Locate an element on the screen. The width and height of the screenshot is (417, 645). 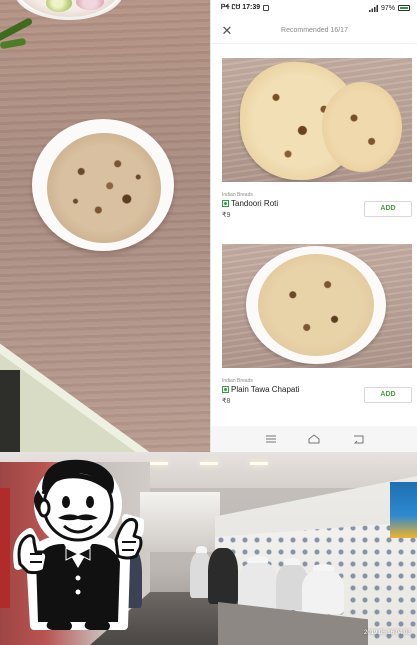
roti is located at coordinates (104, 188).